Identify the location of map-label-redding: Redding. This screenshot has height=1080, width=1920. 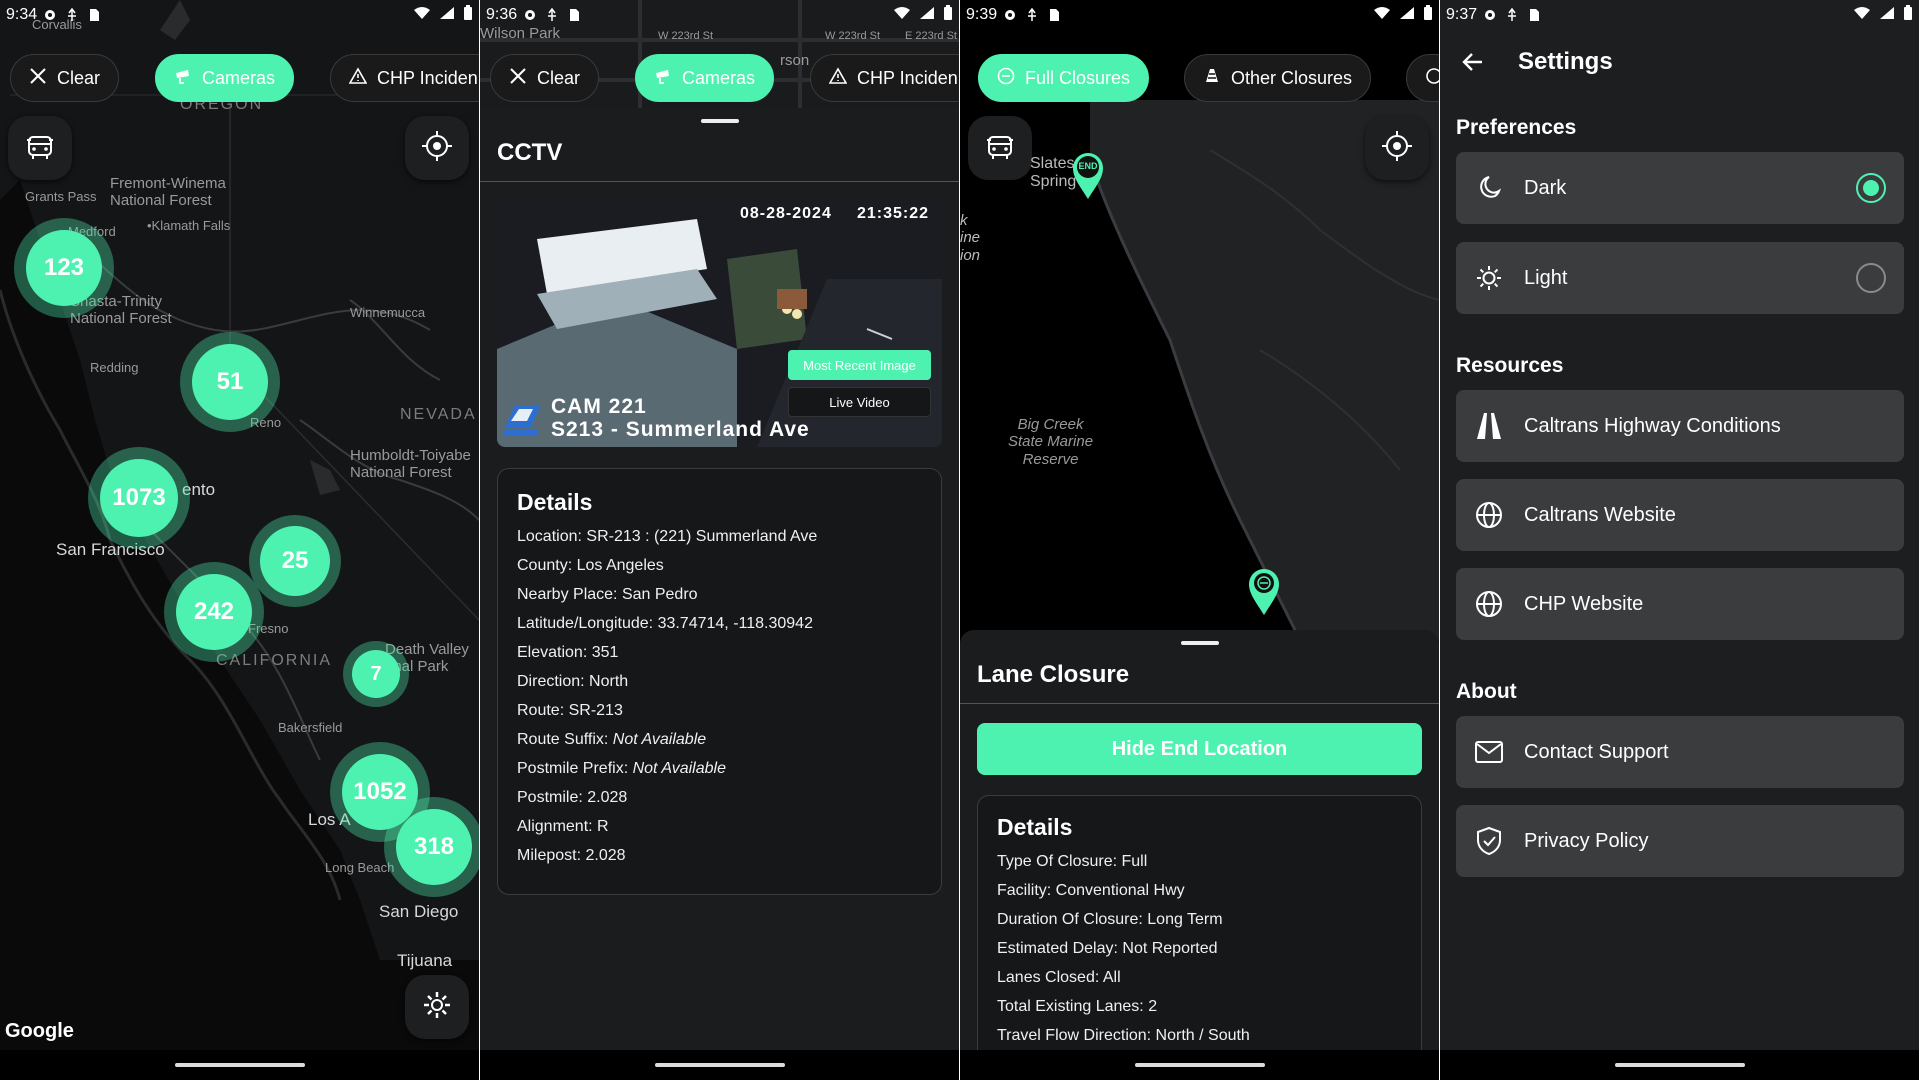
(114, 367).